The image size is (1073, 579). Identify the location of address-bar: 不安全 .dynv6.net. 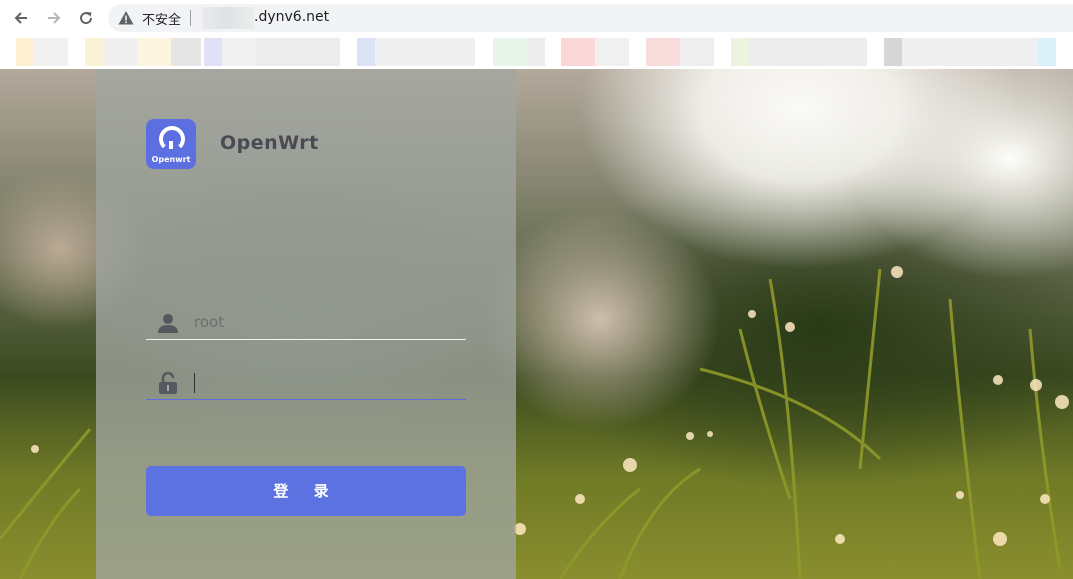
(590, 18).